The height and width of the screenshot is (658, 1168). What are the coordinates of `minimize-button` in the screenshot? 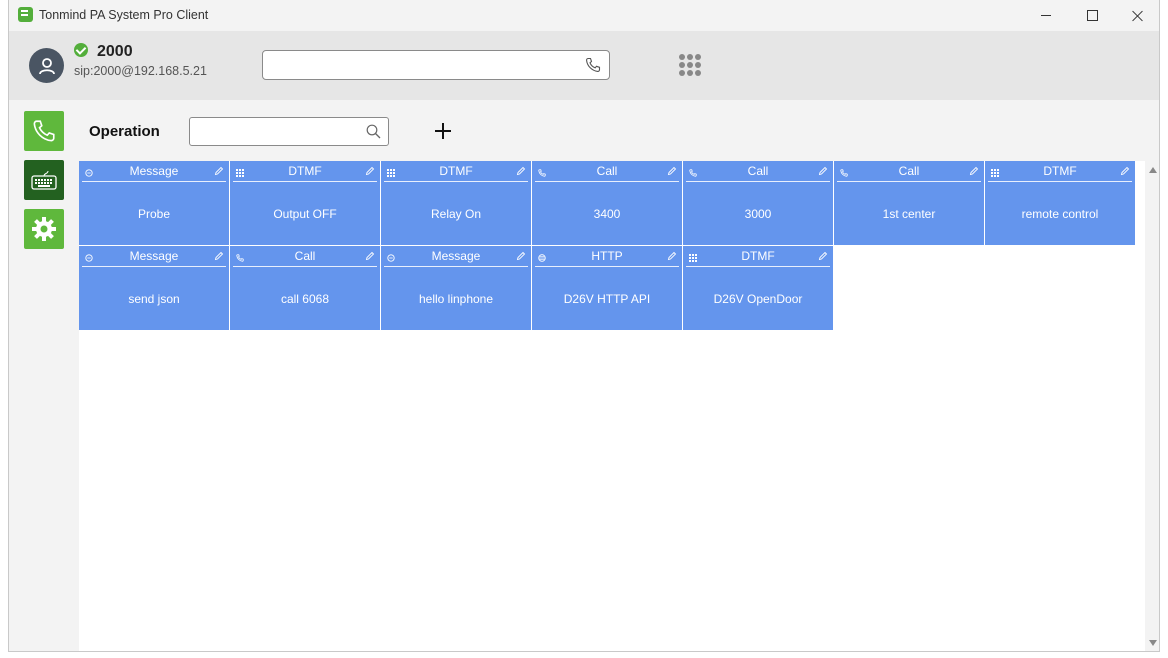 It's located at (1046, 15).